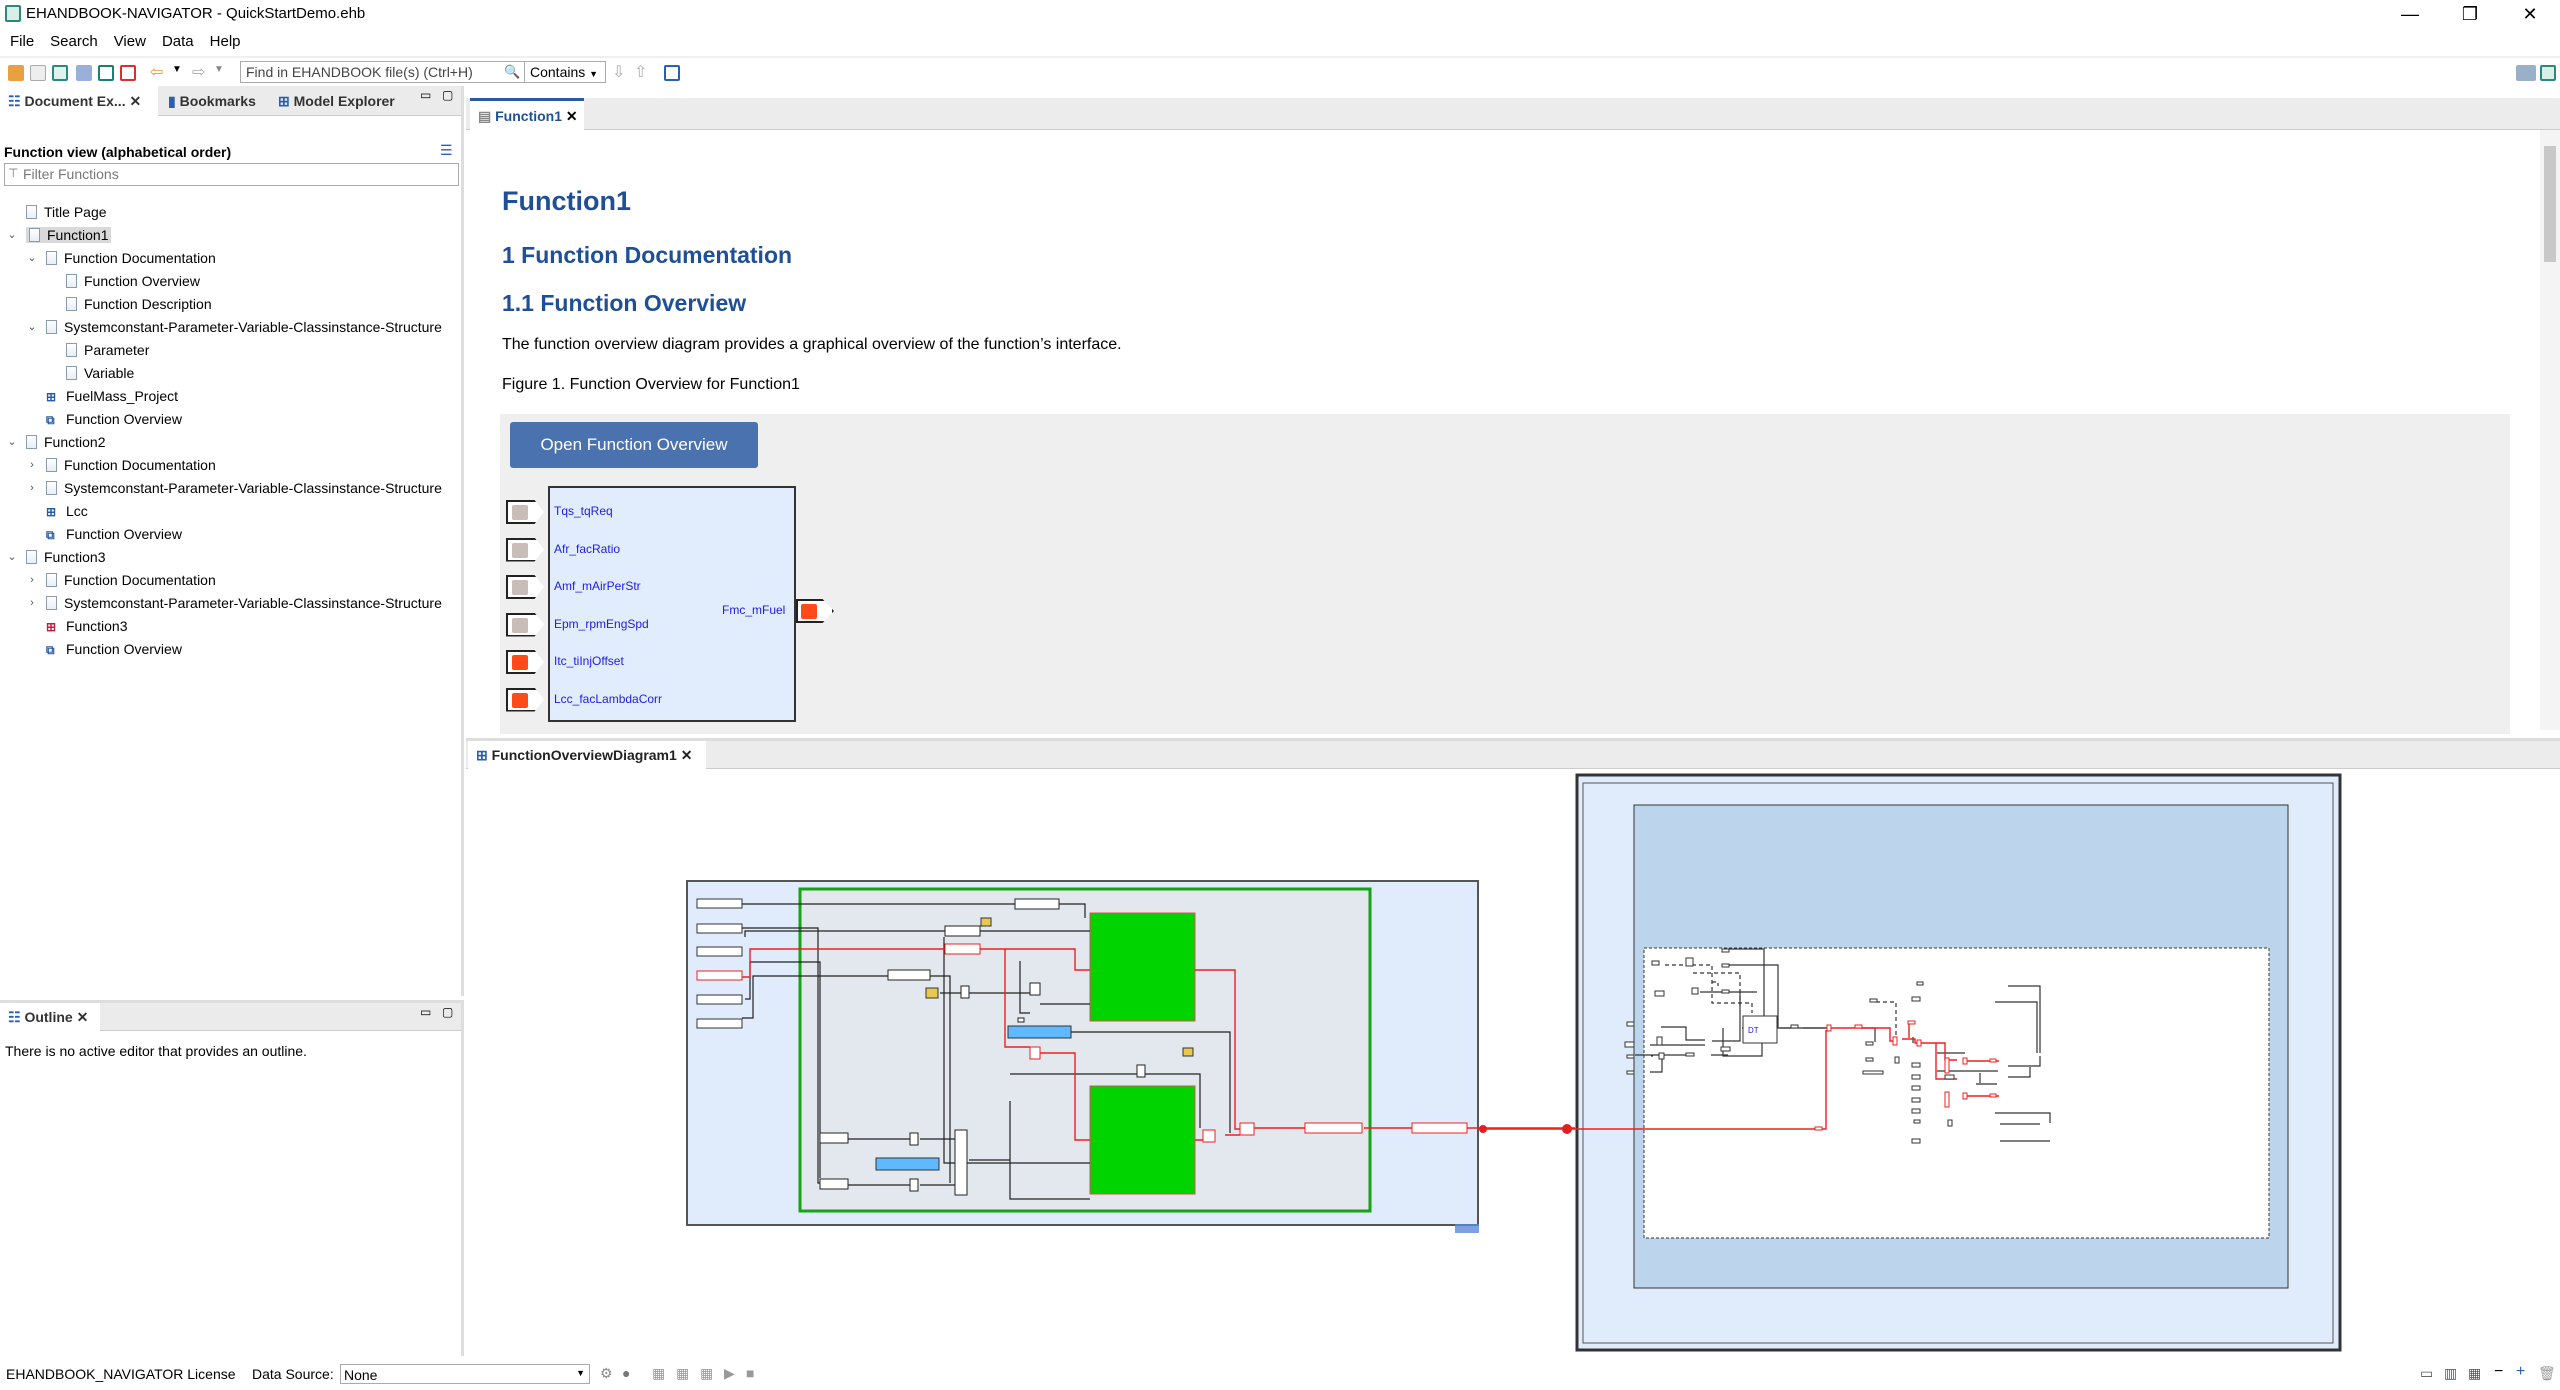 The height and width of the screenshot is (1390, 2560). What do you see at coordinates (38, 73) in the screenshot?
I see `save-icon` at bounding box center [38, 73].